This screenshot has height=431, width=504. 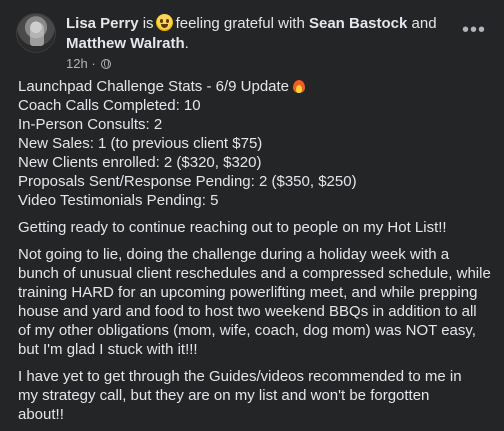 I want to click on paragraph-line: but I'm glad I stuck with it!!!, so click(x=108, y=349).